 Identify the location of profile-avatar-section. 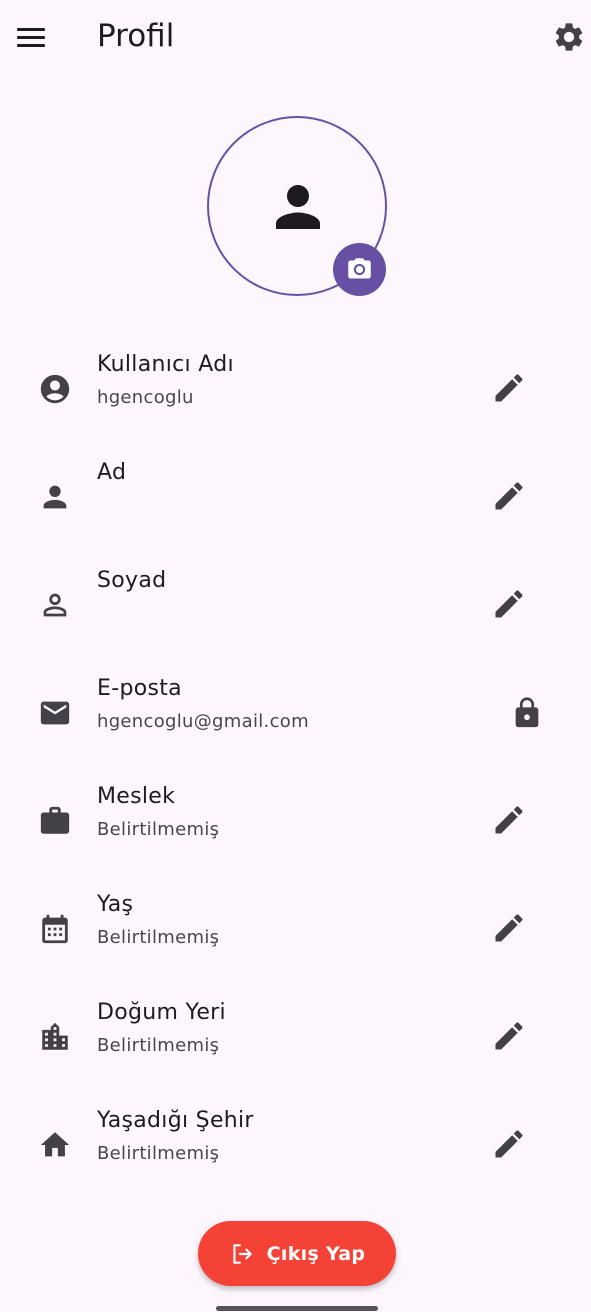
(297, 206).